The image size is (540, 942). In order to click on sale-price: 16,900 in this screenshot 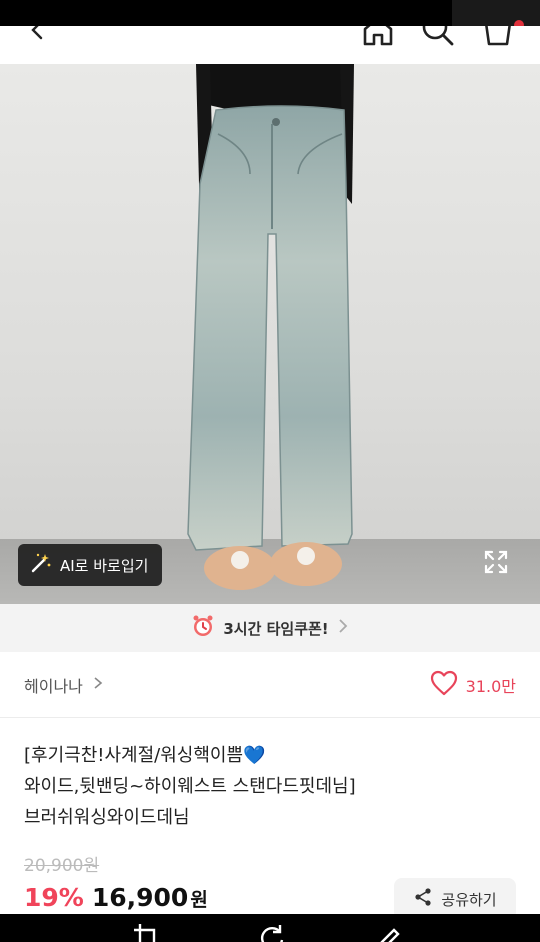, I will do `click(140, 897)`.